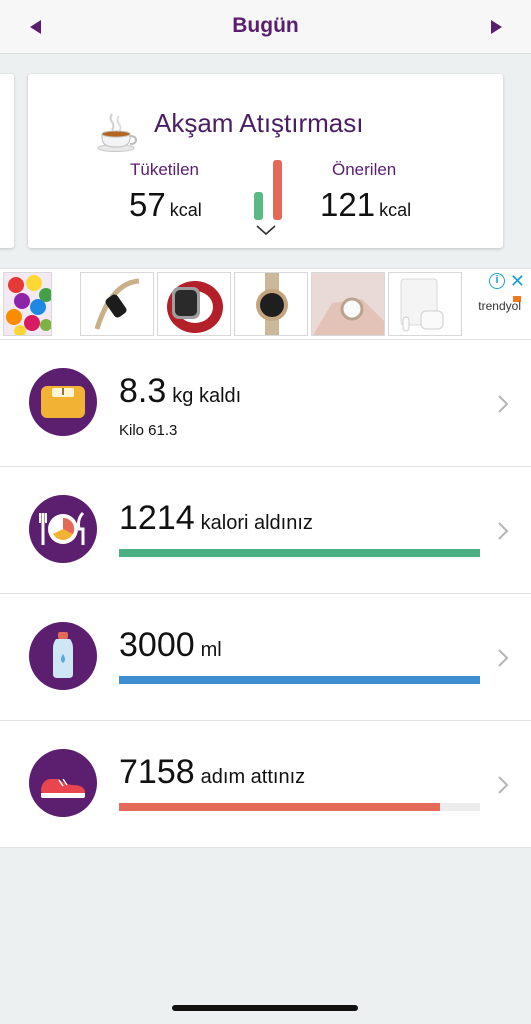  What do you see at coordinates (265, 403) in the screenshot?
I see `weight-row: 8.3 kg kaldı Kilo 61.3` at bounding box center [265, 403].